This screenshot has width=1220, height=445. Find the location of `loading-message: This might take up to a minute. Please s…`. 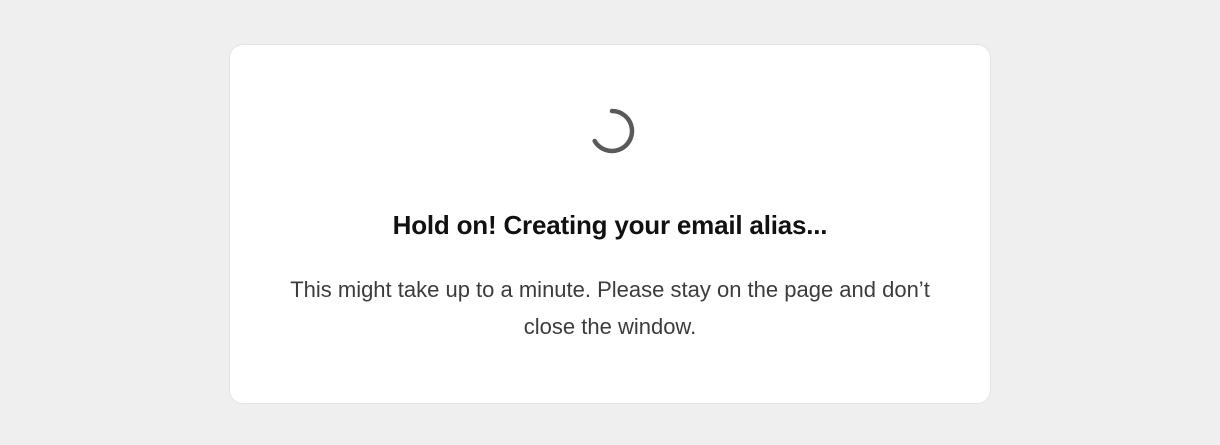

loading-message: This might take up to a minute. Please s… is located at coordinates (610, 308).